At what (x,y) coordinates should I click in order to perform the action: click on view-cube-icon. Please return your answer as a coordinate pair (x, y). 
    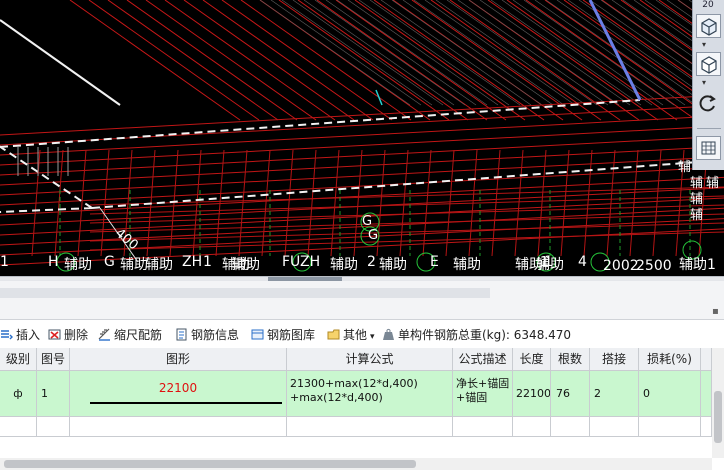
    Looking at the image, I should click on (708, 26).